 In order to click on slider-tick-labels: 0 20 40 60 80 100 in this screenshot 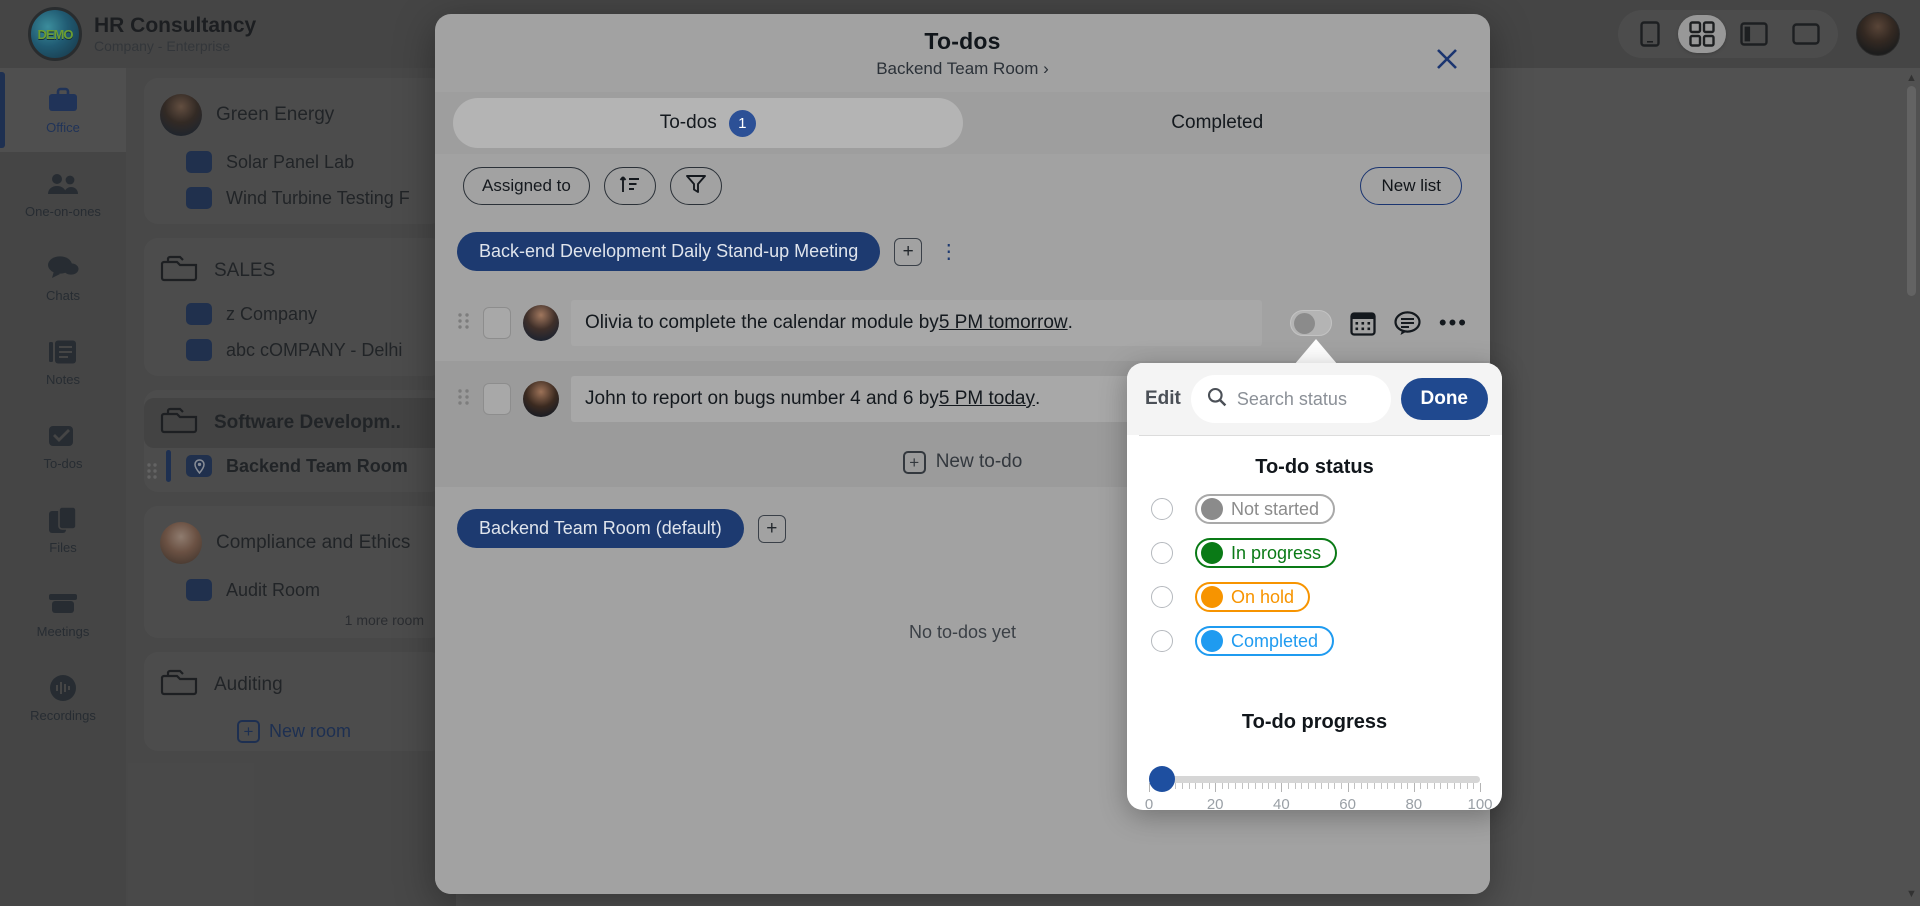, I will do `click(1318, 804)`.